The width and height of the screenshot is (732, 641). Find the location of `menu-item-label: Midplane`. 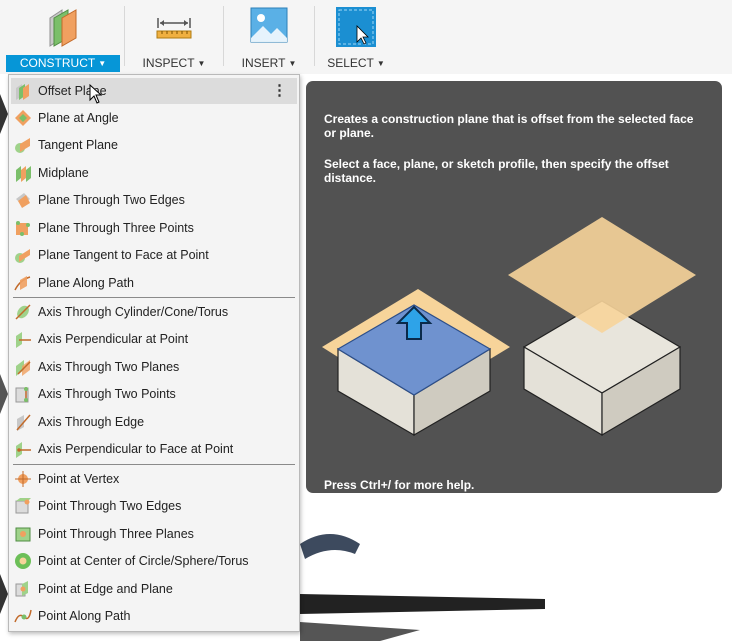

menu-item-label: Midplane is located at coordinates (63, 173).